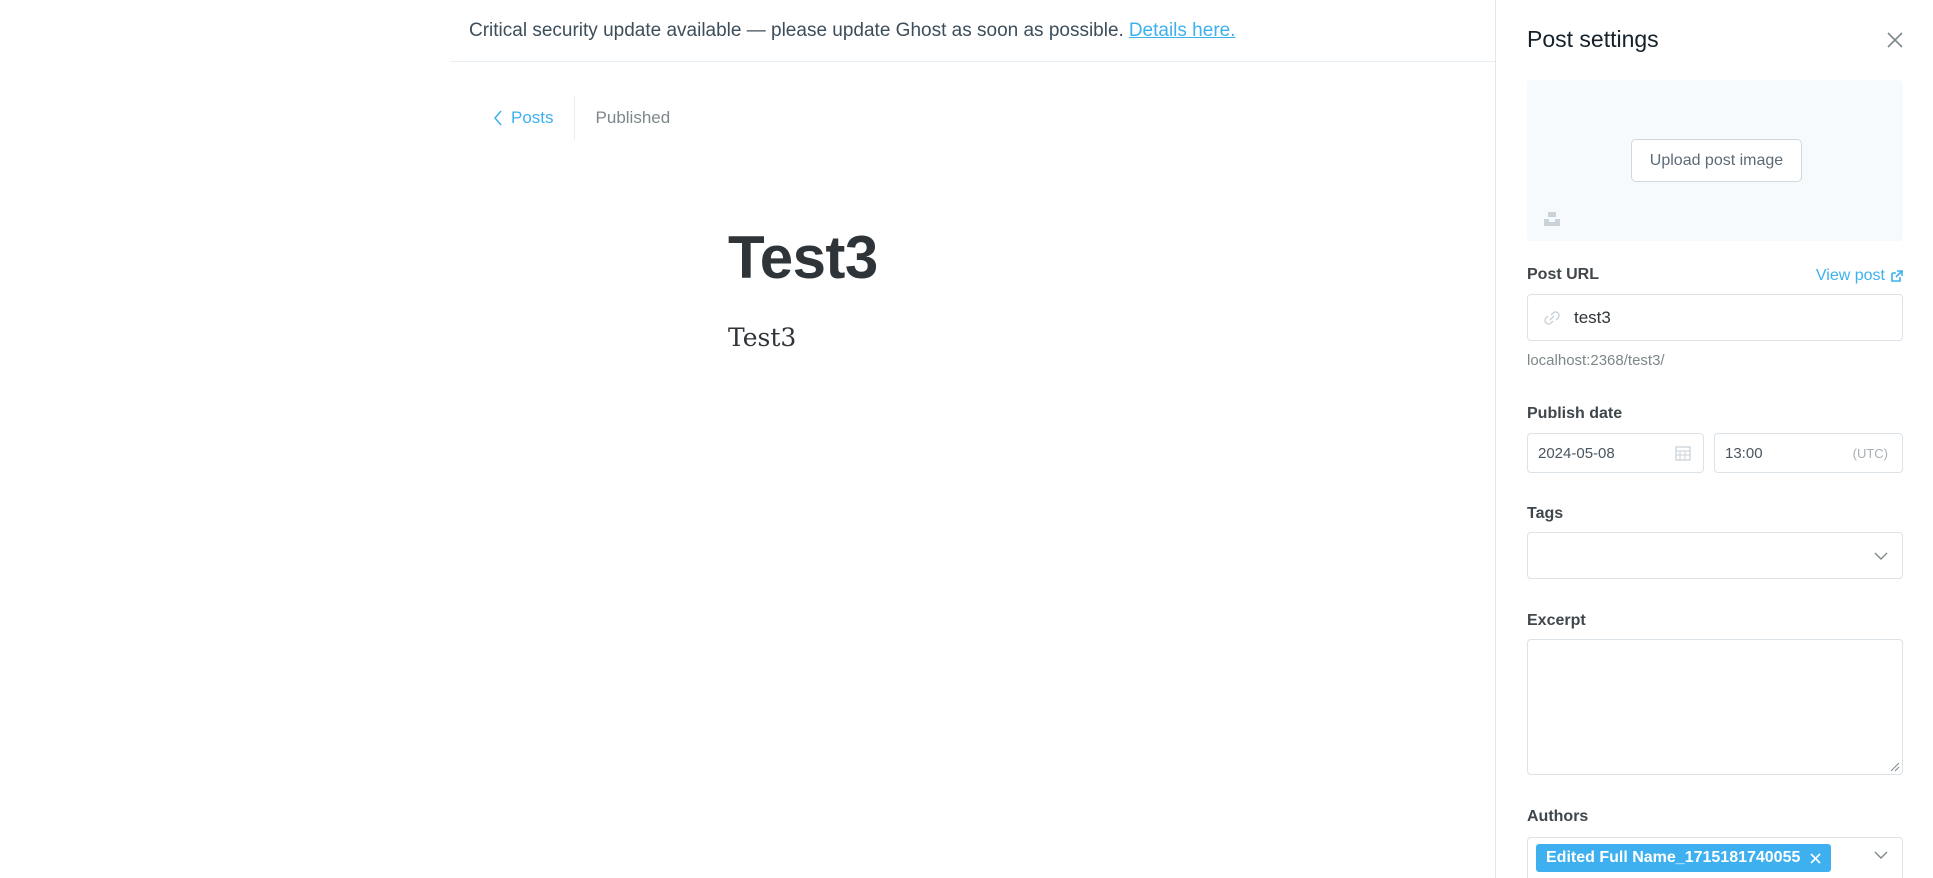 The width and height of the screenshot is (1933, 878). What do you see at coordinates (762, 337) in the screenshot?
I see `post-body: Test3` at bounding box center [762, 337].